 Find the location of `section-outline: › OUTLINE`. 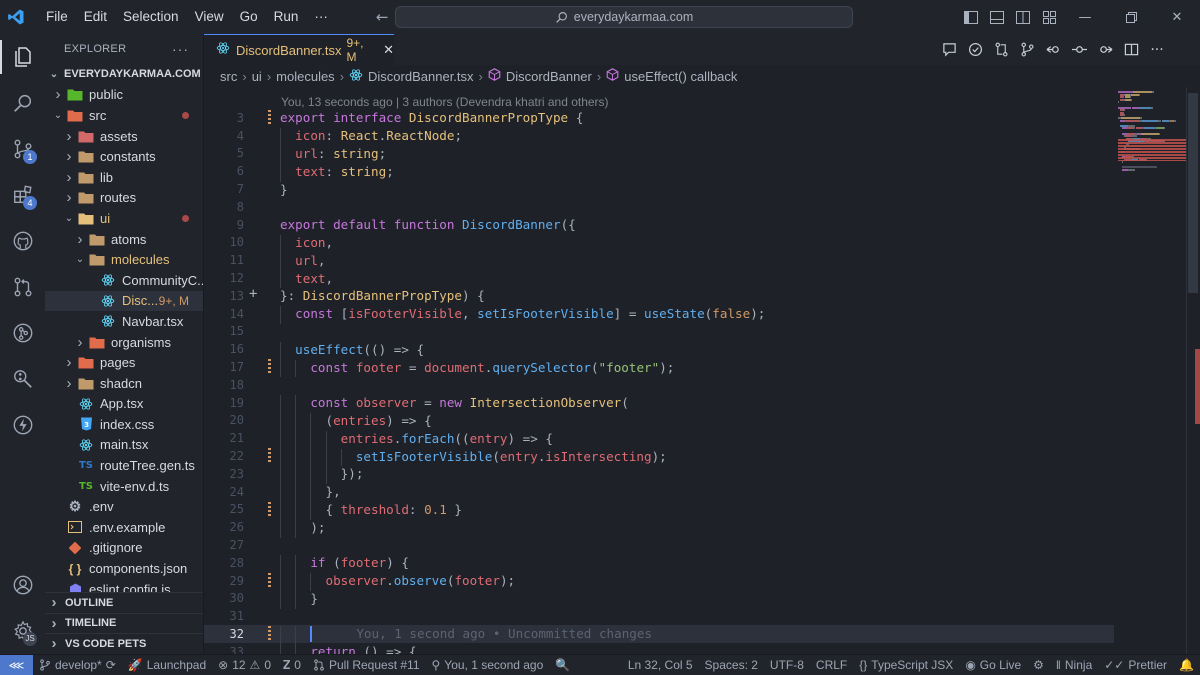

section-outline: › OUTLINE is located at coordinates (124, 602).